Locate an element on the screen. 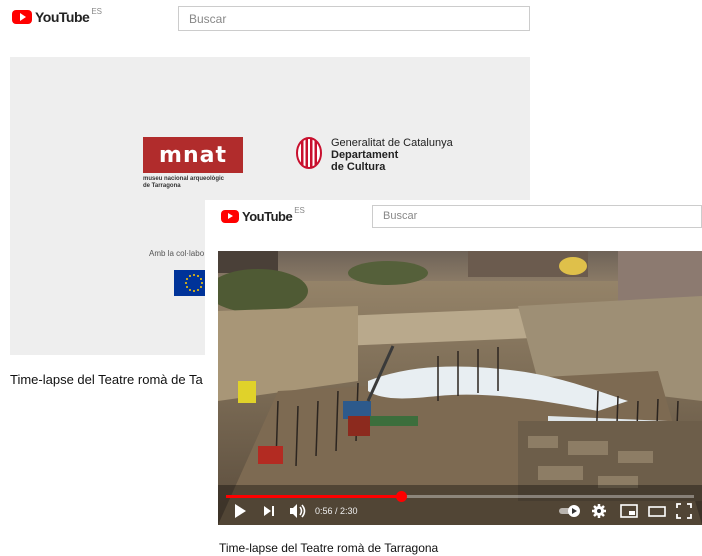 The width and height of the screenshot is (702, 556). gear-icon is located at coordinates (599, 511).